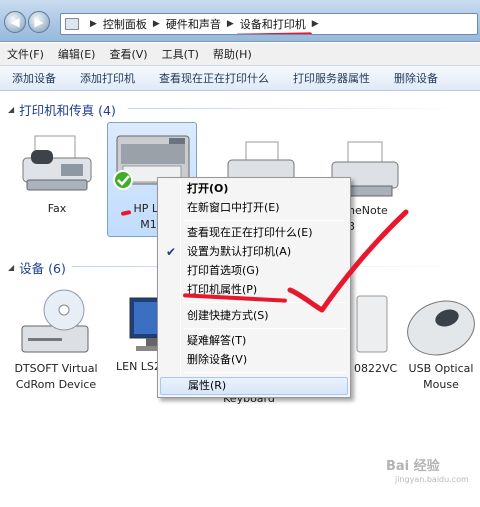 Image resolution: width=480 pixels, height=507 pixels. I want to click on menu-file: 文件(F), so click(25, 54).